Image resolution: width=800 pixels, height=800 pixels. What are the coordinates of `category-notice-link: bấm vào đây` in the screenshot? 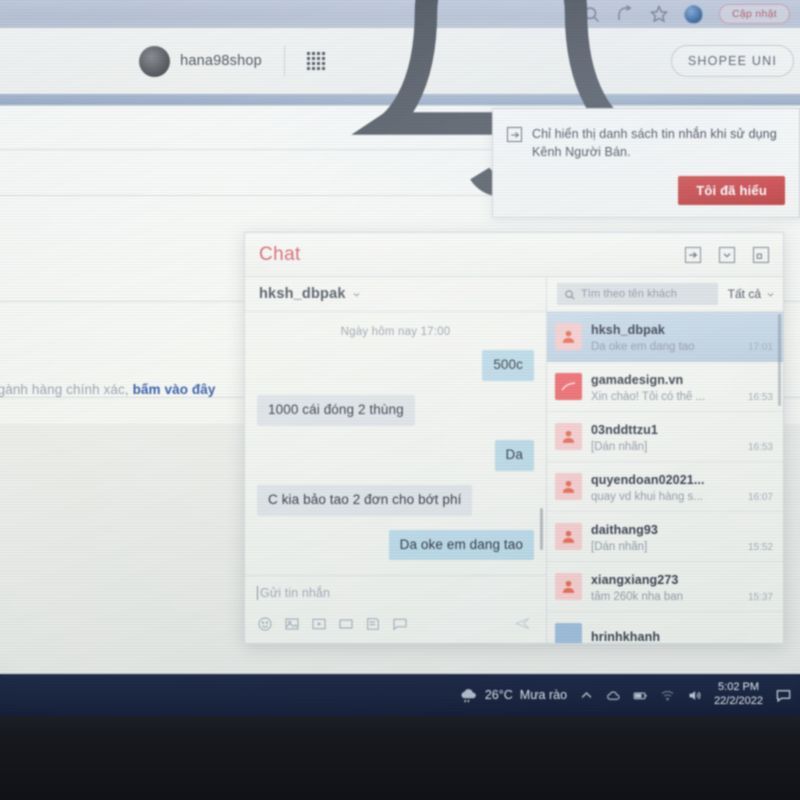 It's located at (174, 389).